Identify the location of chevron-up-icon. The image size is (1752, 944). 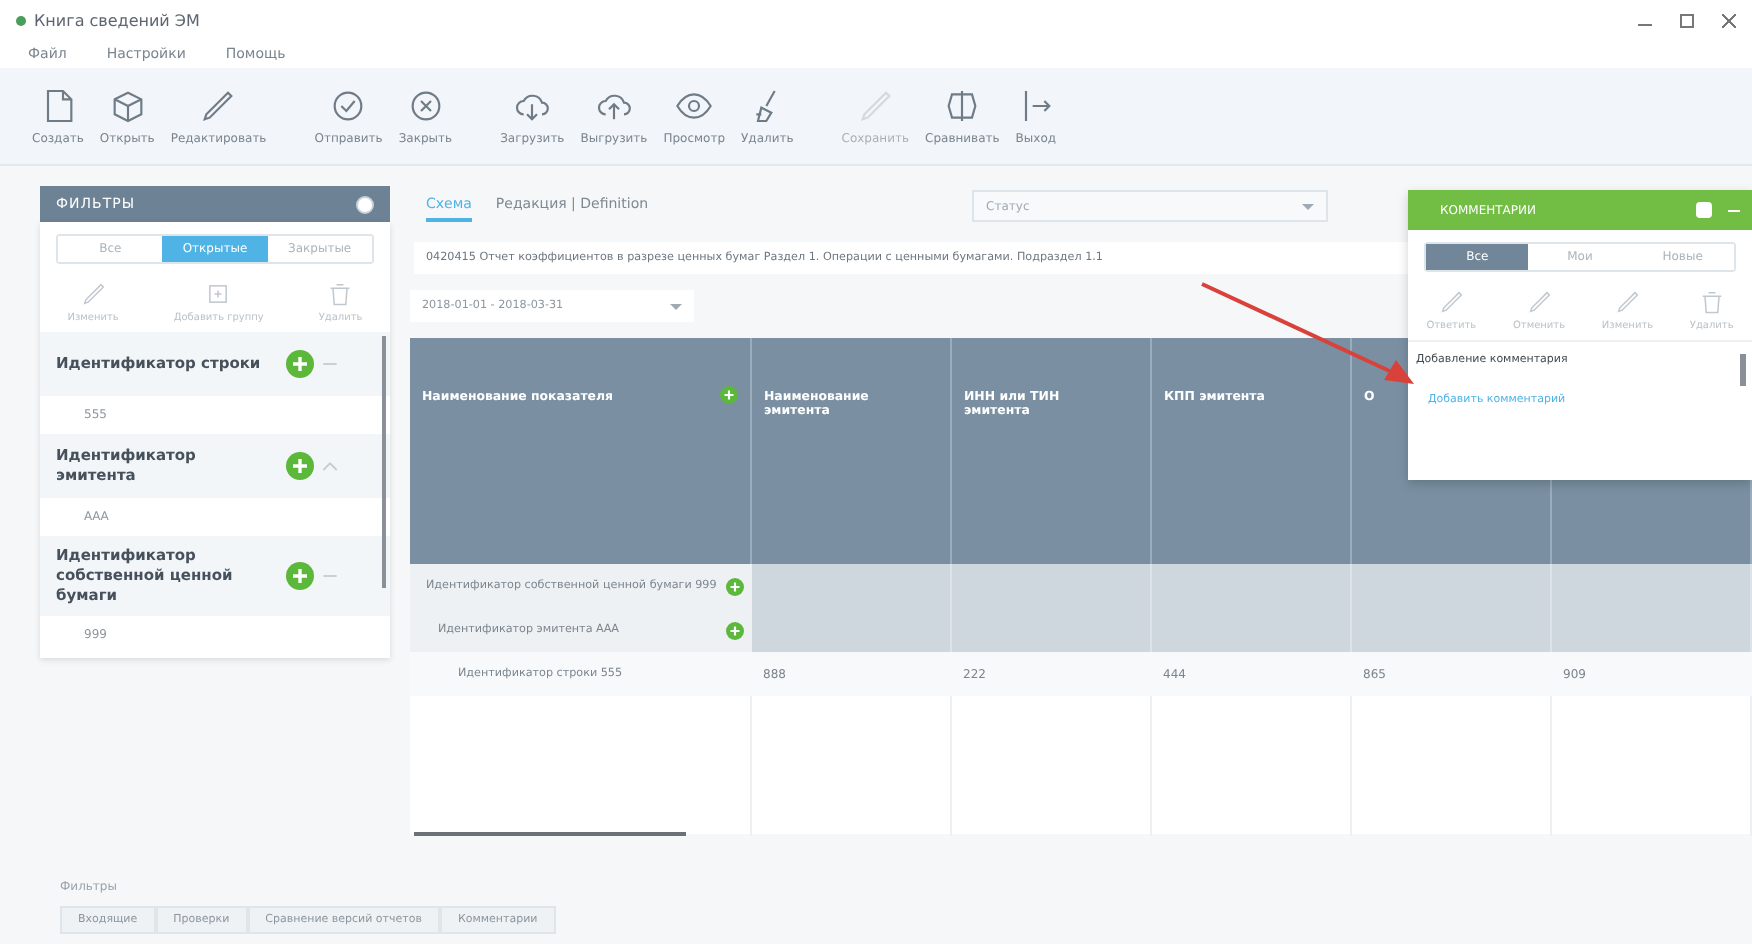
(330, 466).